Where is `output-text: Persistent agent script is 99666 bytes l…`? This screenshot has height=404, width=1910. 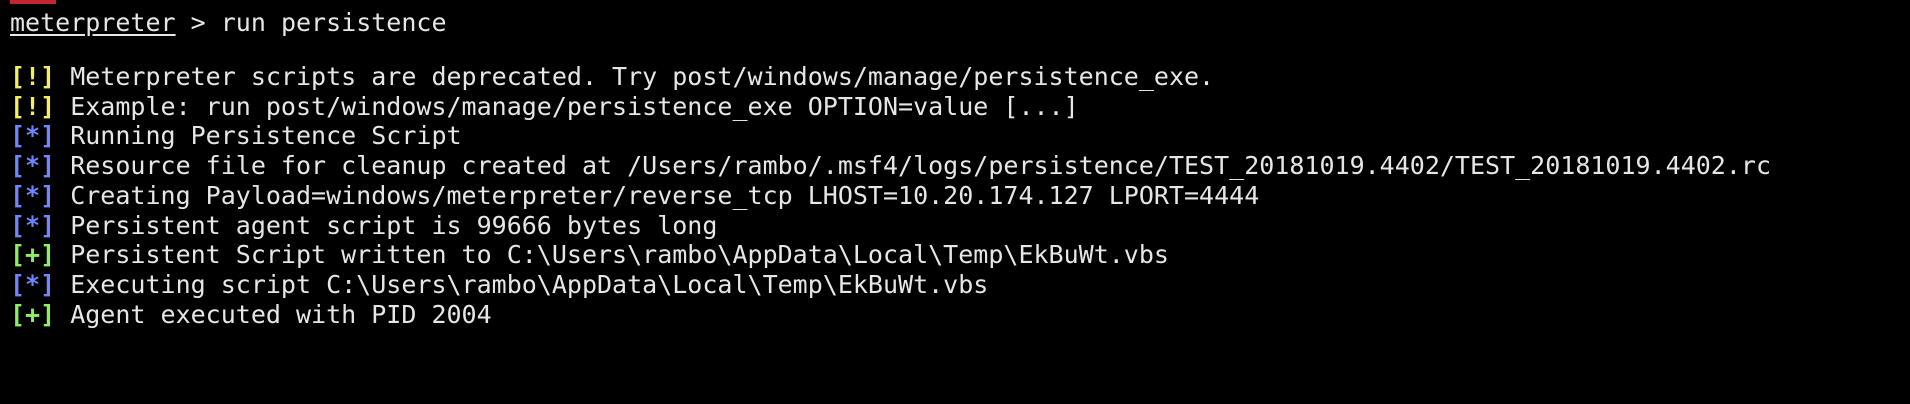
output-text: Persistent agent script is 99666 bytes l… is located at coordinates (386, 225).